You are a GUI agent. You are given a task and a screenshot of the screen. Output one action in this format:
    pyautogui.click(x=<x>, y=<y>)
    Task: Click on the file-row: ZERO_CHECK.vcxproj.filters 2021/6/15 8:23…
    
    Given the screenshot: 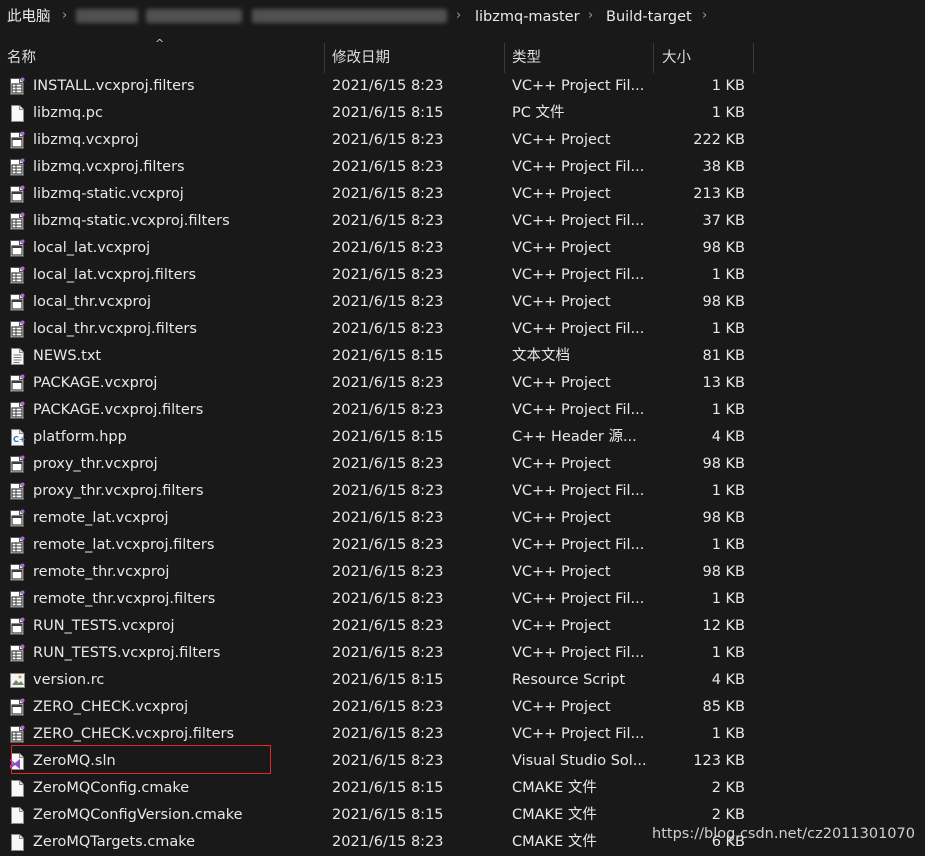 What is the action you would take?
    pyautogui.click(x=380, y=734)
    